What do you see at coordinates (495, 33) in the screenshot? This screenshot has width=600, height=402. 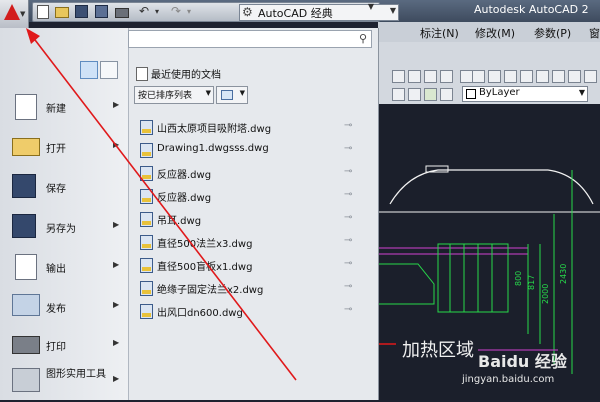 I see `menu-modify: 修改(M)` at bounding box center [495, 33].